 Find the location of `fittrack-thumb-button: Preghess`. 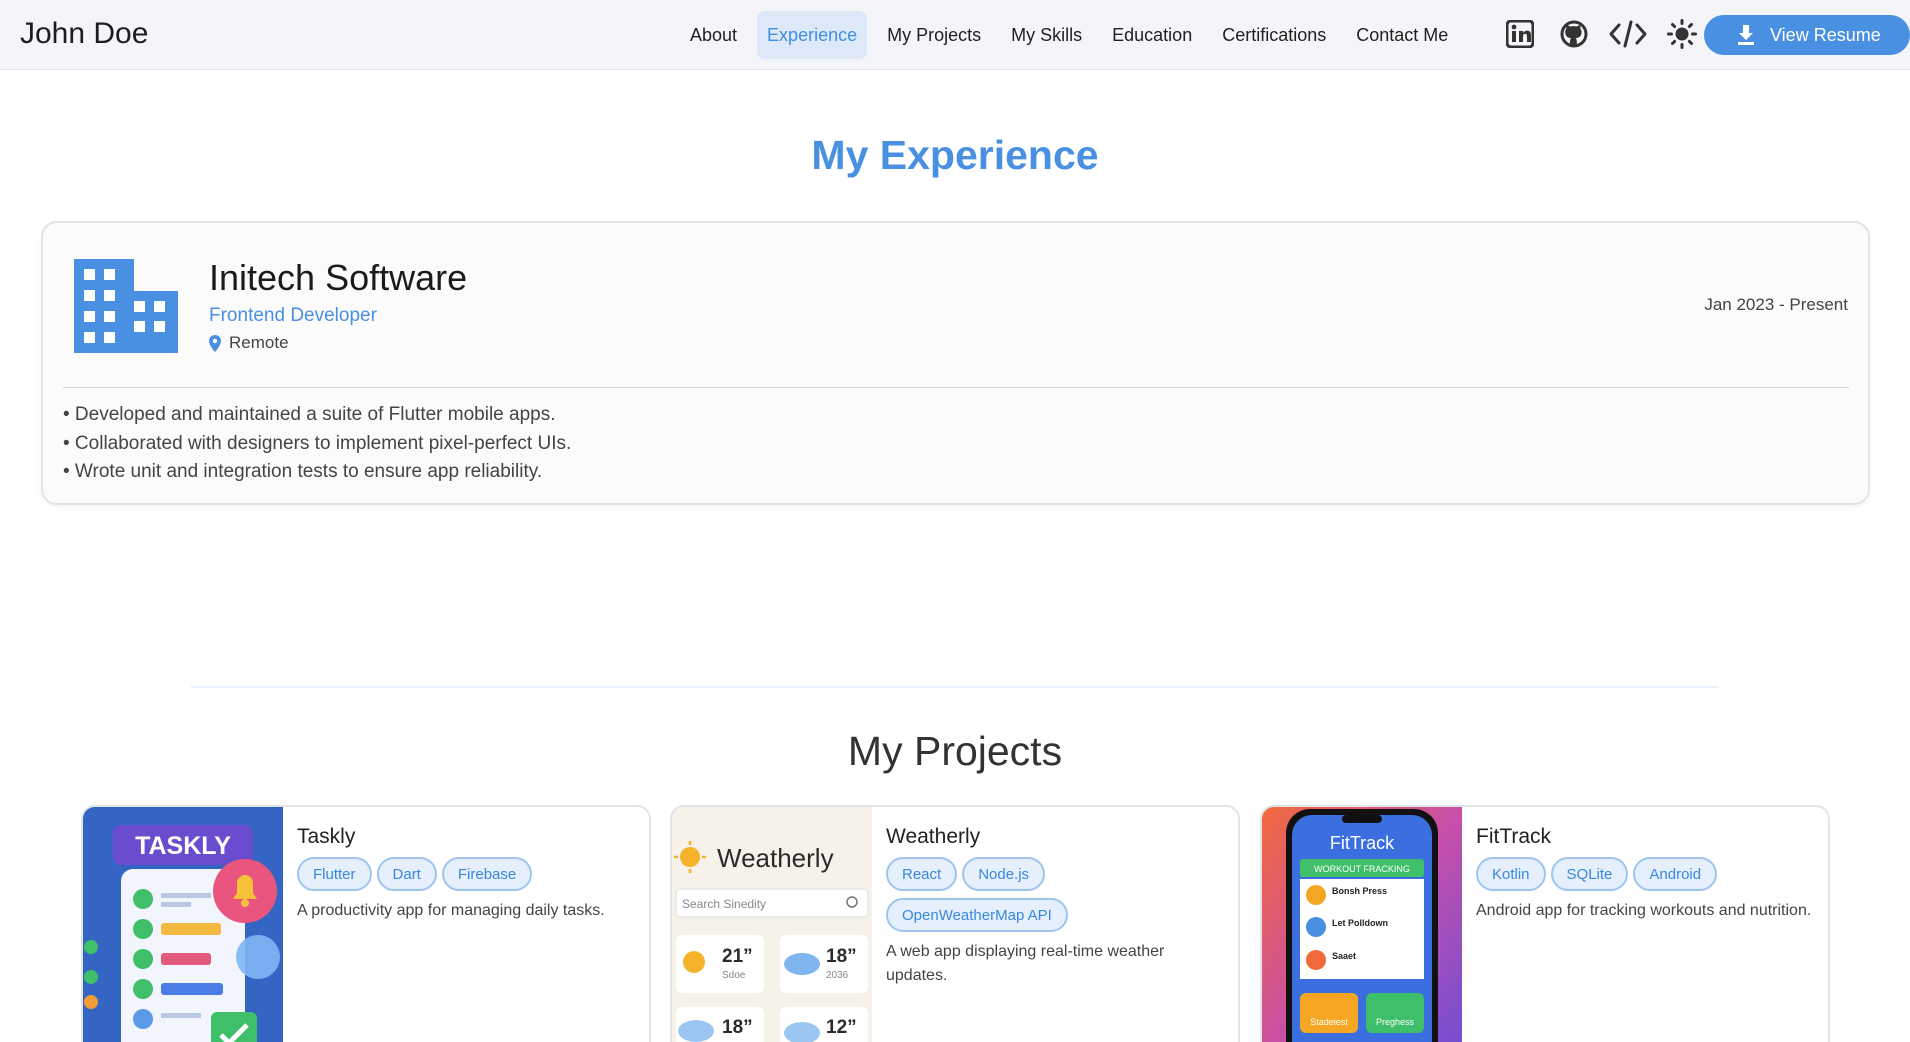

fittrack-thumb-button: Preghess is located at coordinates (1395, 1022).